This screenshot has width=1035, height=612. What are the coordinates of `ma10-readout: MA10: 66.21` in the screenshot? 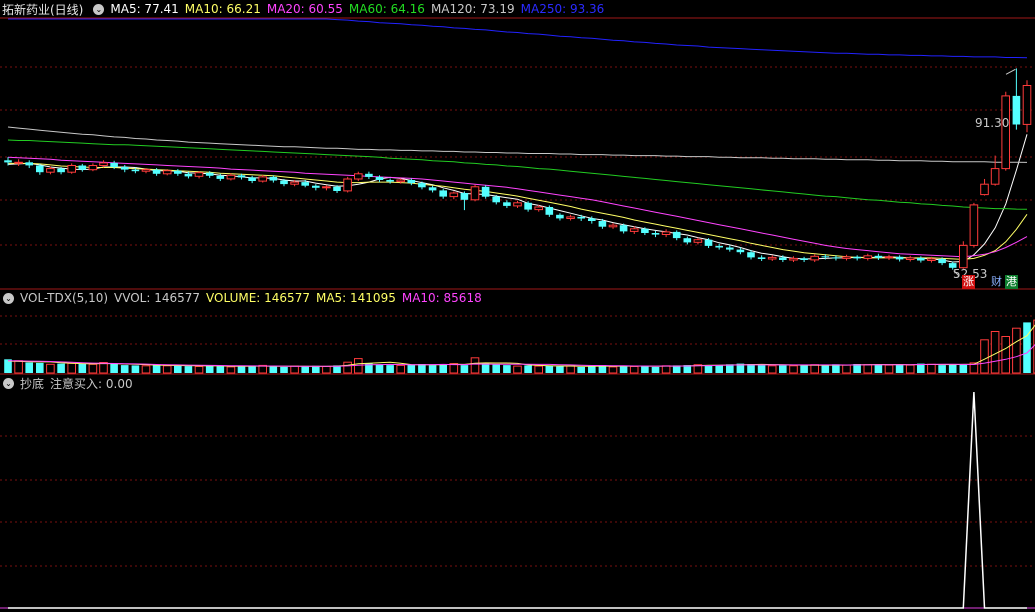 It's located at (222, 9).